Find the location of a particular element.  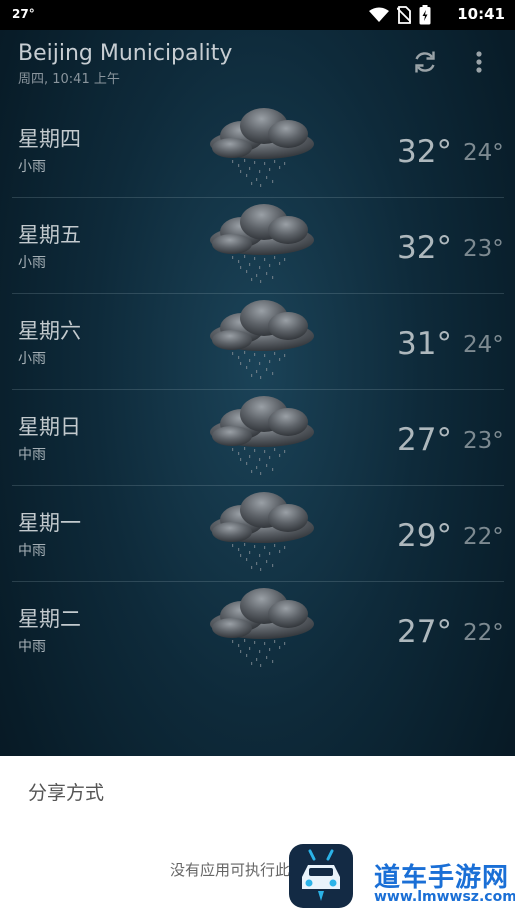

no-sim-icon is located at coordinates (404, 15).